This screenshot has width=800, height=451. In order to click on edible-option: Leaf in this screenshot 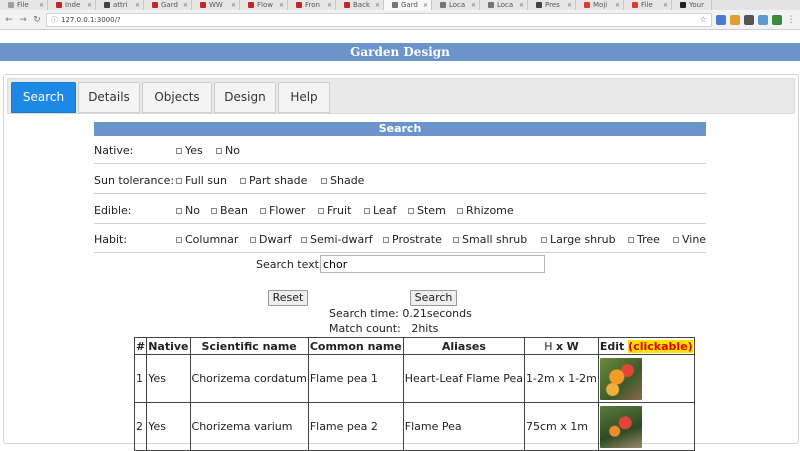, I will do `click(380, 210)`.